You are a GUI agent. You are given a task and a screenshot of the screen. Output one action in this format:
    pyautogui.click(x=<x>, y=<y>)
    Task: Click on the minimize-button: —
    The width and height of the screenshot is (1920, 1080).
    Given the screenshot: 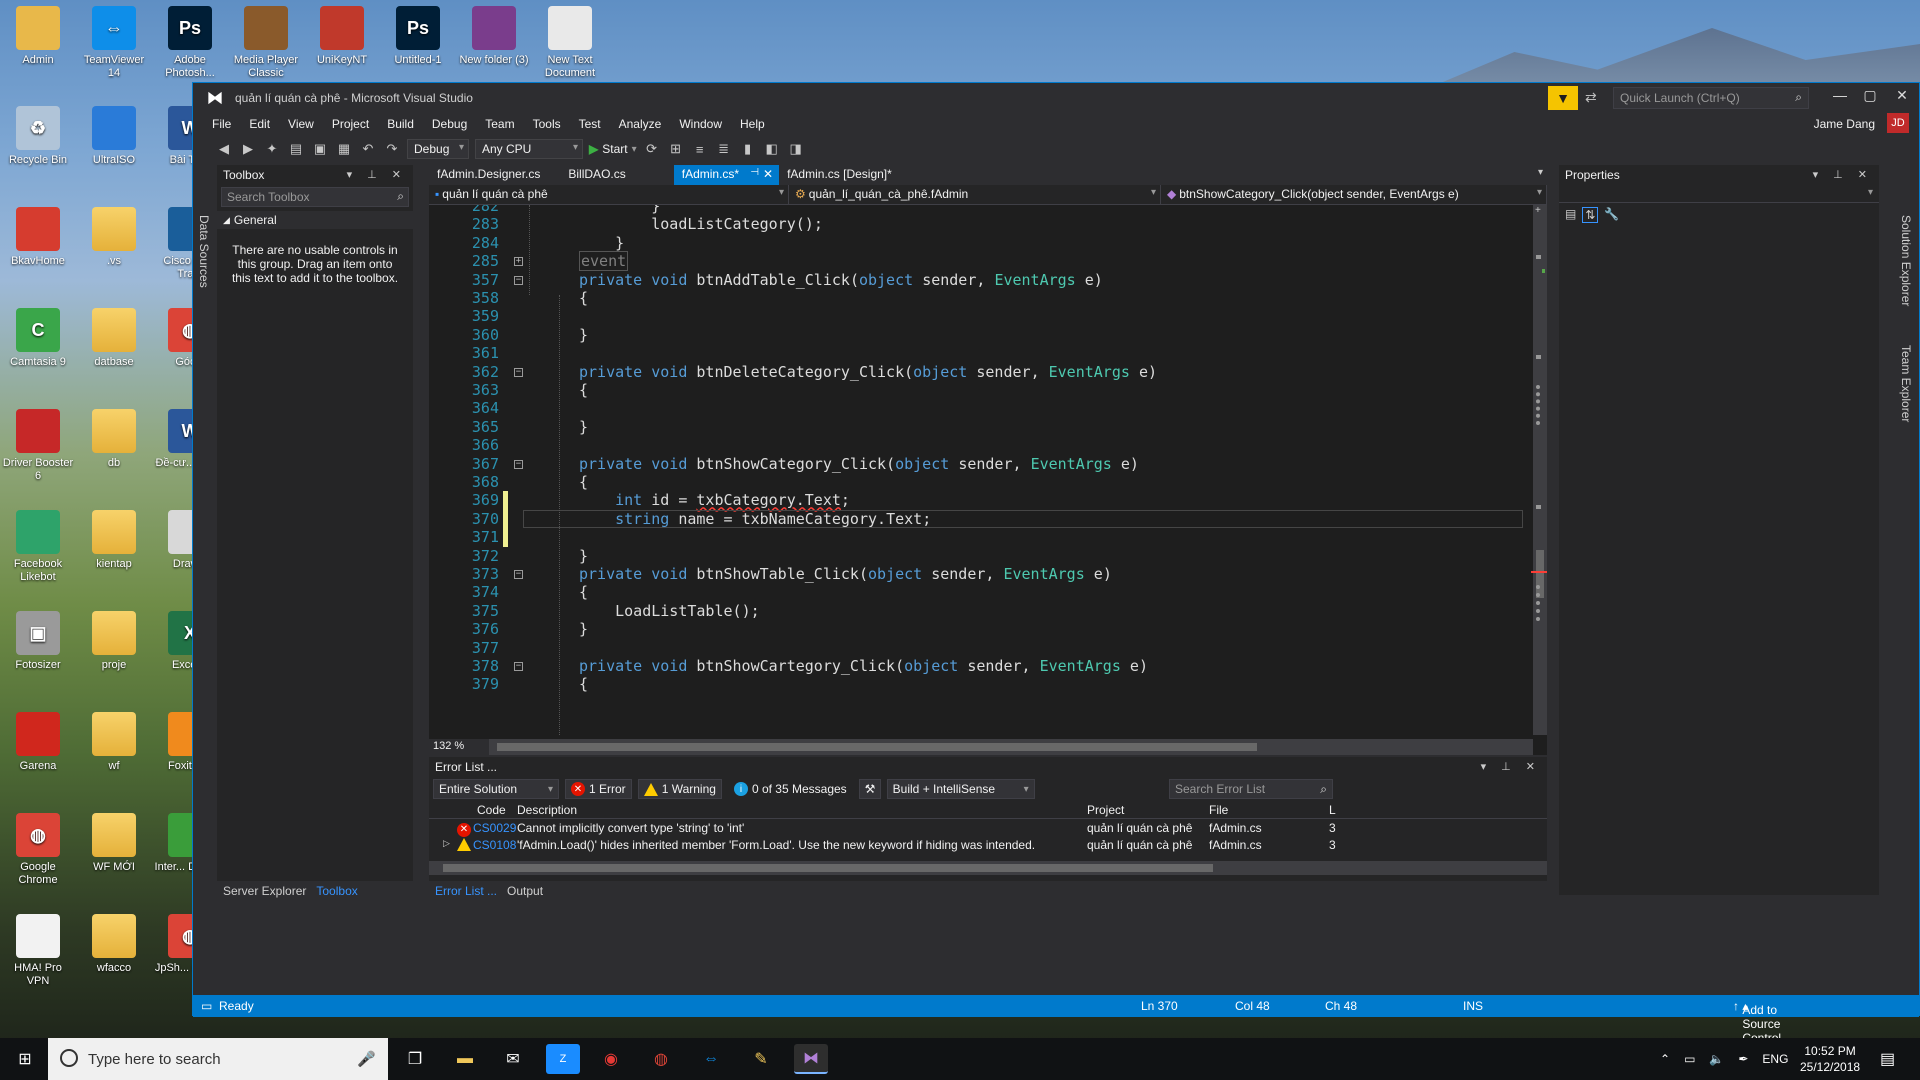 What is the action you would take?
    pyautogui.click(x=1840, y=95)
    